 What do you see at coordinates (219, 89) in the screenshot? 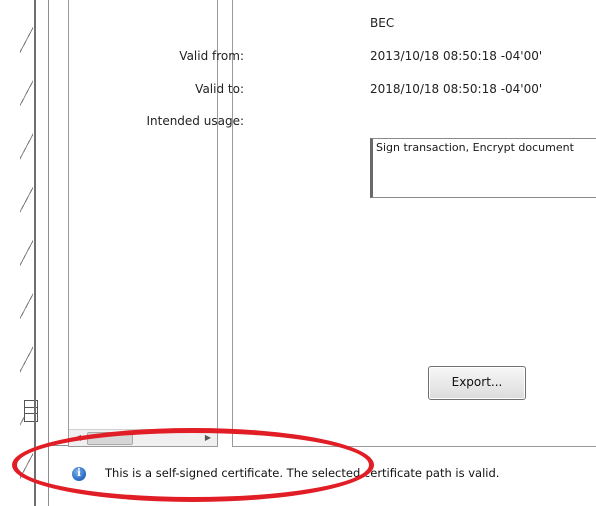
I see `valid-to-label: Valid to:` at bounding box center [219, 89].